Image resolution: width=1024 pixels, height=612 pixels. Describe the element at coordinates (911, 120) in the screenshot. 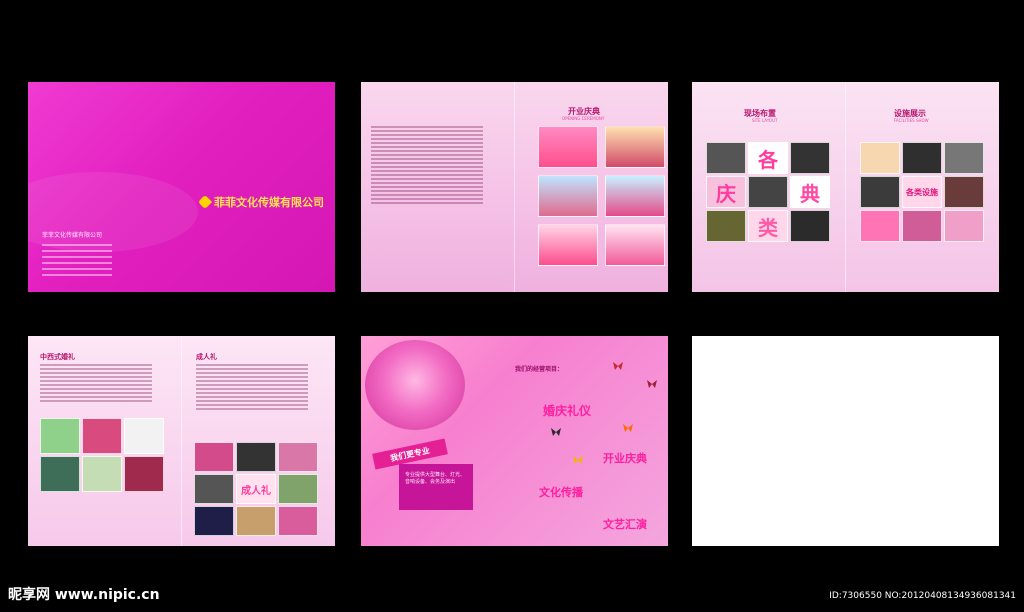

I see `facilities-subtitle: FACILITIES SHOW` at that location.